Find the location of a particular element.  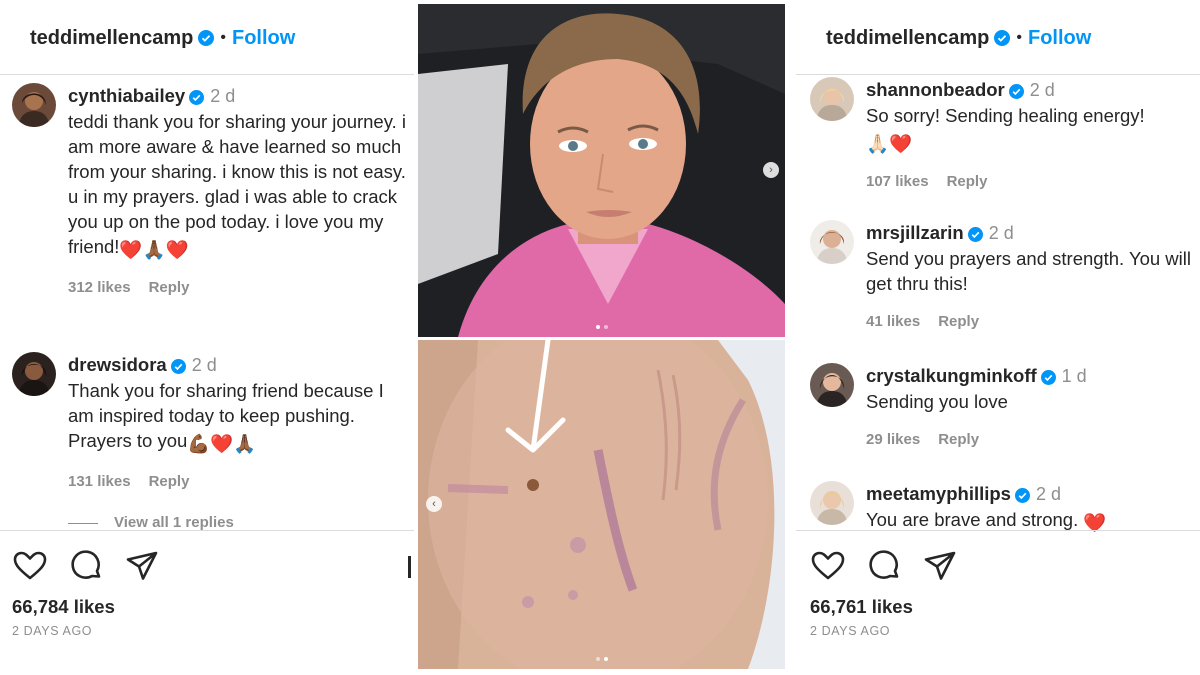

comment-emoji: ❤️🙏🏾❤️ is located at coordinates (154, 249).